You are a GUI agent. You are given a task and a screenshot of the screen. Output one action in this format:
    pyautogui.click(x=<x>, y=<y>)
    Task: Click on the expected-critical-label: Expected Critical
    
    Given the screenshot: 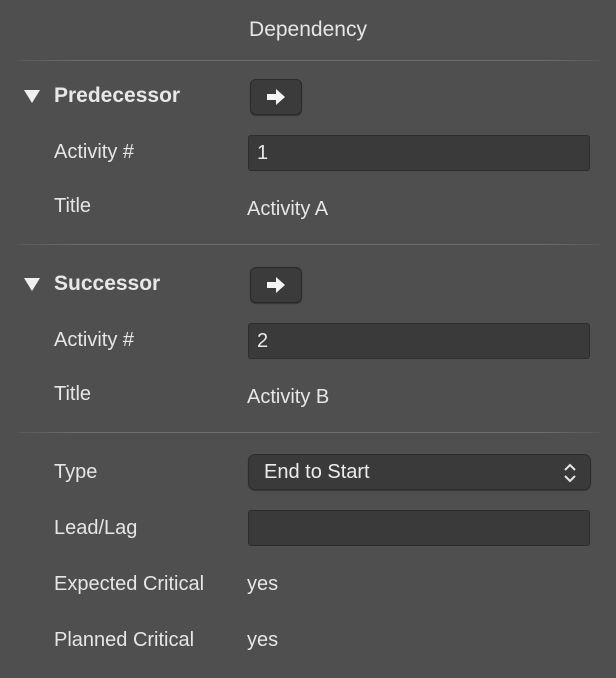 What is the action you would take?
    pyautogui.click(x=129, y=584)
    